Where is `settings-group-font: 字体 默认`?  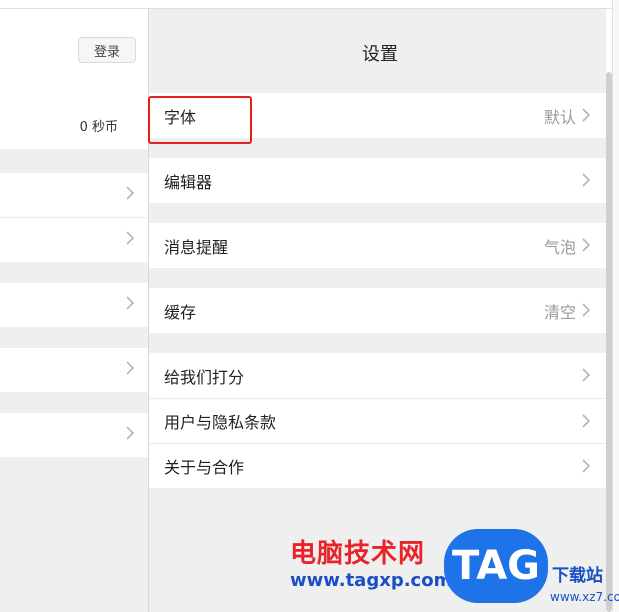 settings-group-font: 字体 默认 is located at coordinates (377, 115).